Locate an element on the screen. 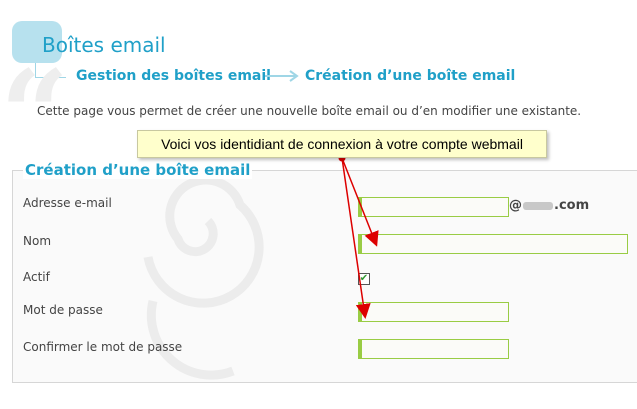 The image size is (637, 409). arrow-to-name is located at coordinates (360, 202).